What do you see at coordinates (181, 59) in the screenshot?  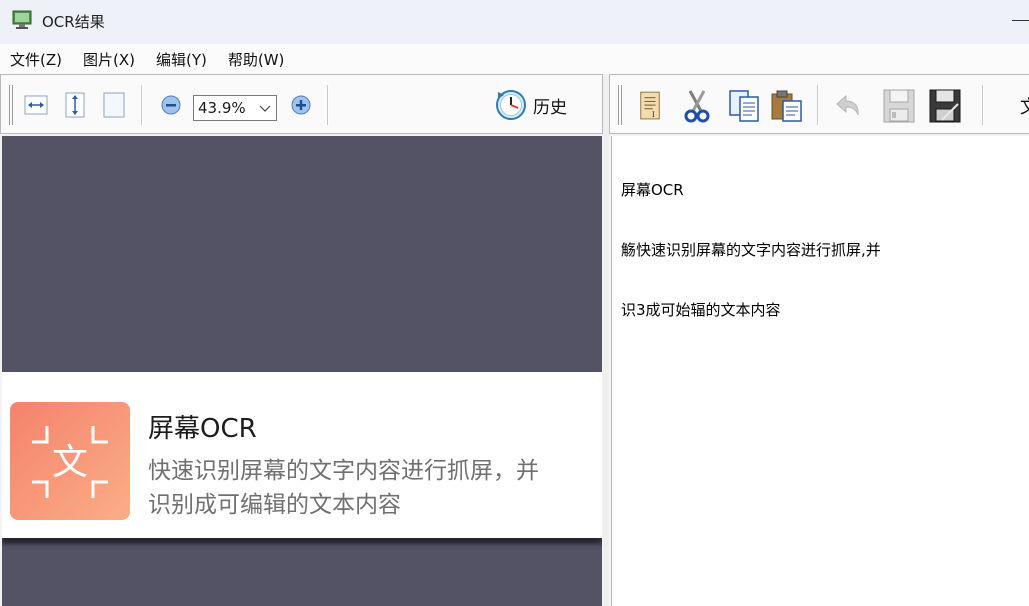 I see `menu-edit: 编辑(Y)` at bounding box center [181, 59].